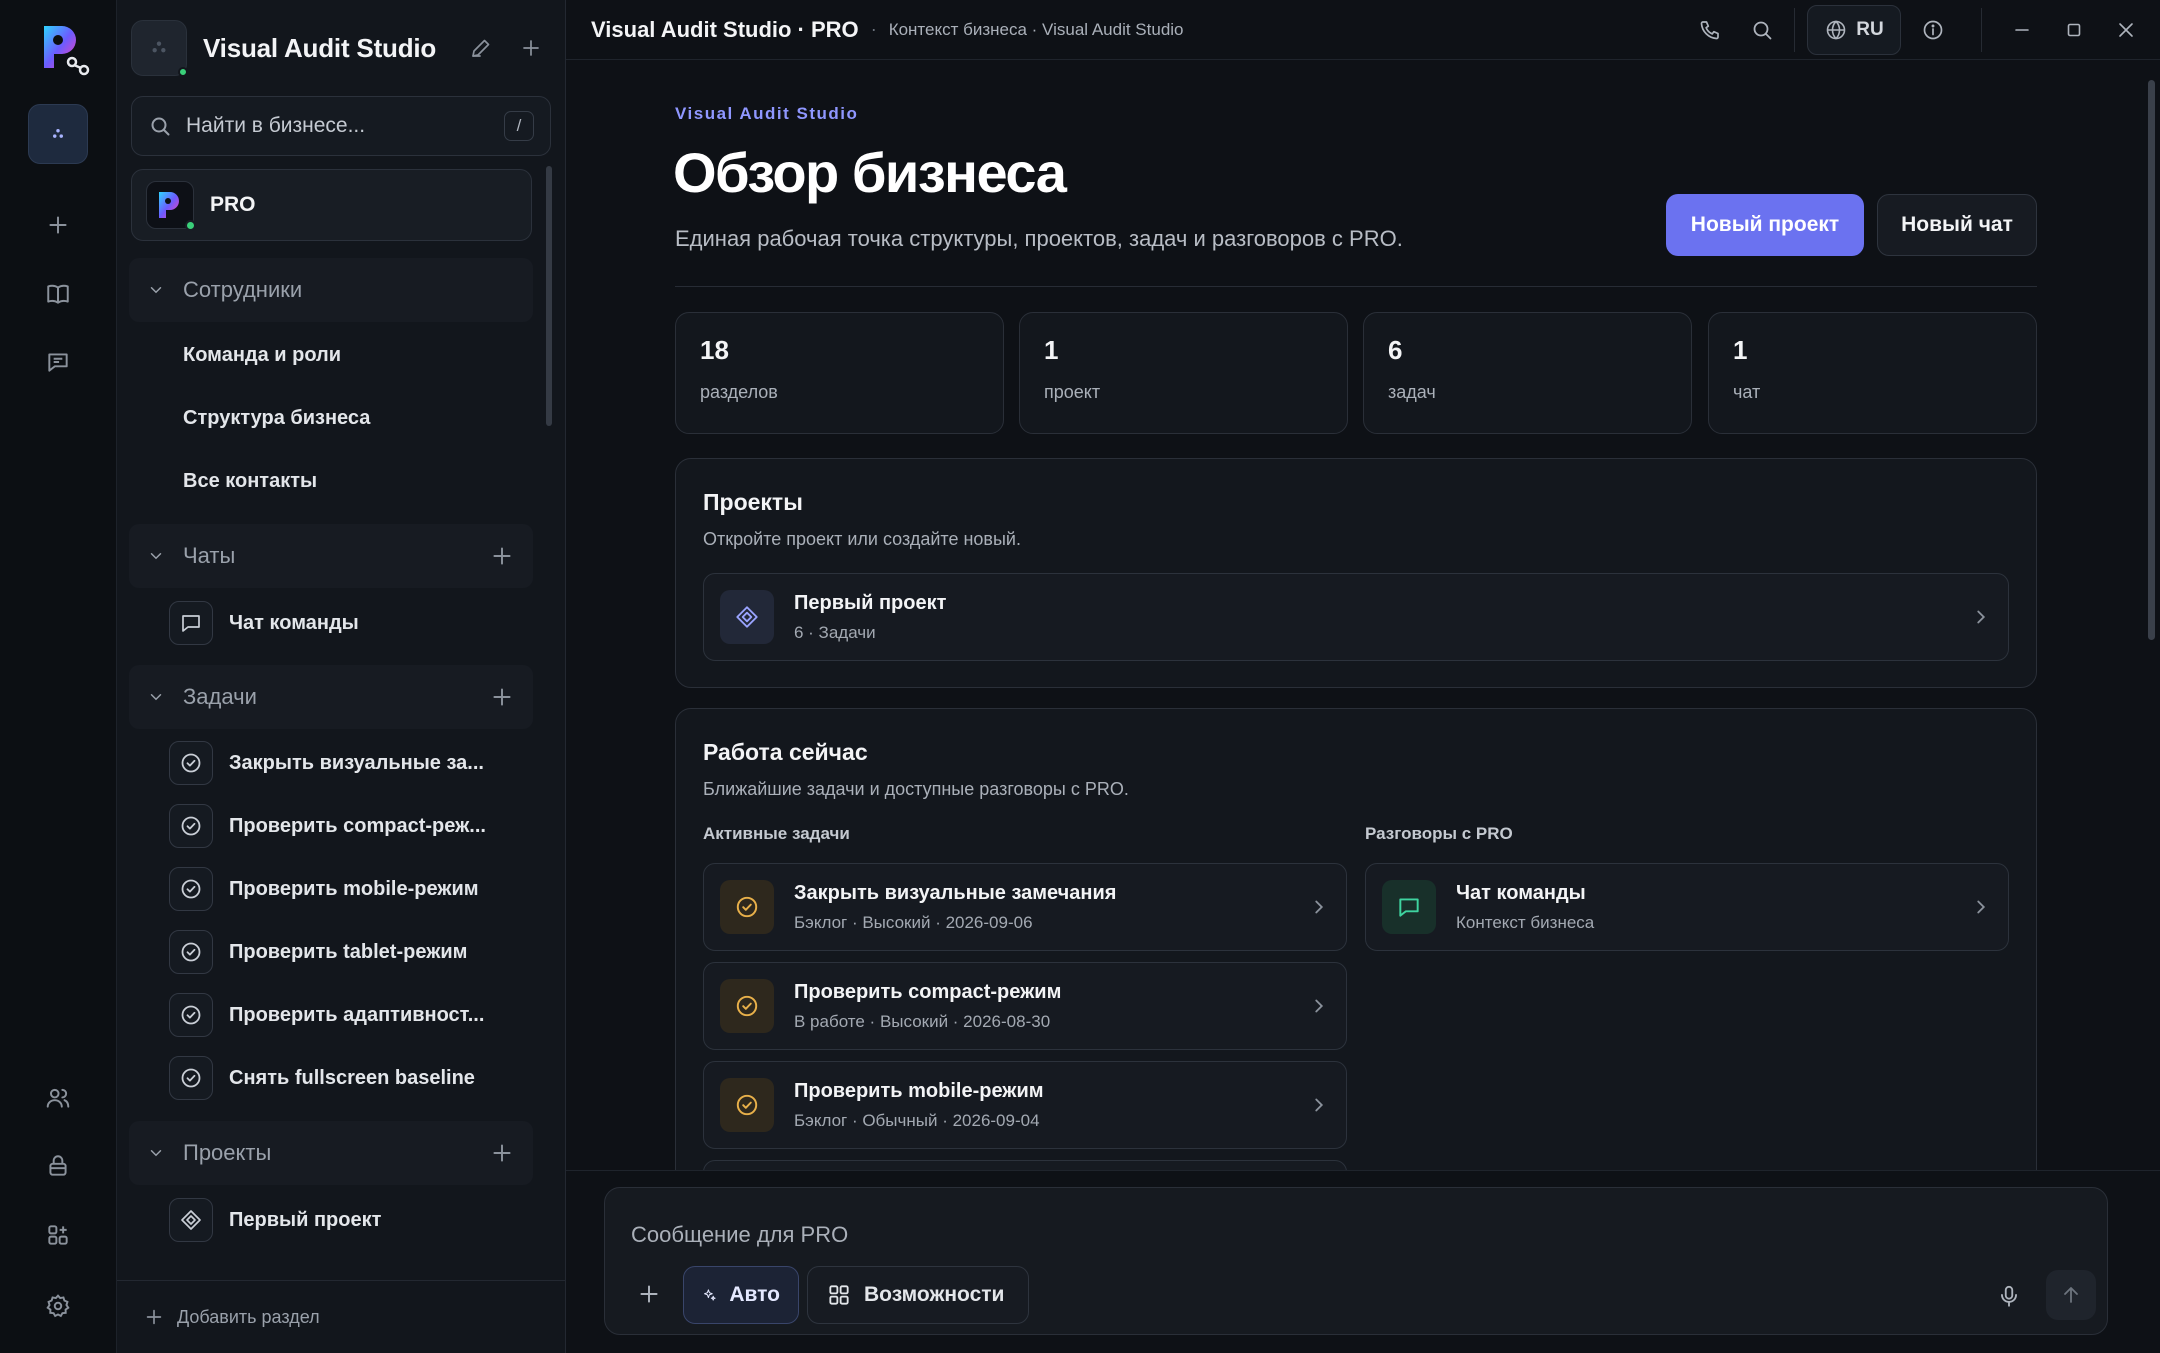  Describe the element at coordinates (1025, 1165) in the screenshot. I see `task-row-partial` at that location.